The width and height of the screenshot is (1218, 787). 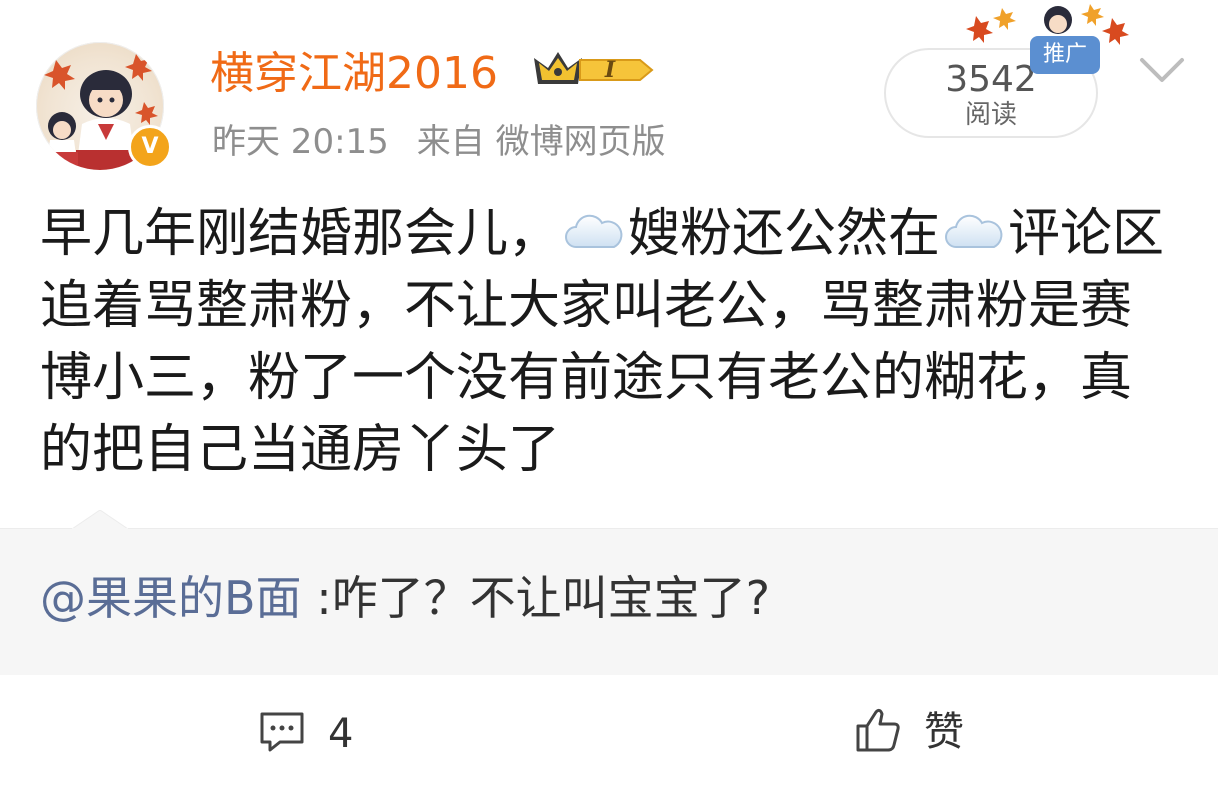 I want to click on like-label: 赞, so click(x=944, y=732).